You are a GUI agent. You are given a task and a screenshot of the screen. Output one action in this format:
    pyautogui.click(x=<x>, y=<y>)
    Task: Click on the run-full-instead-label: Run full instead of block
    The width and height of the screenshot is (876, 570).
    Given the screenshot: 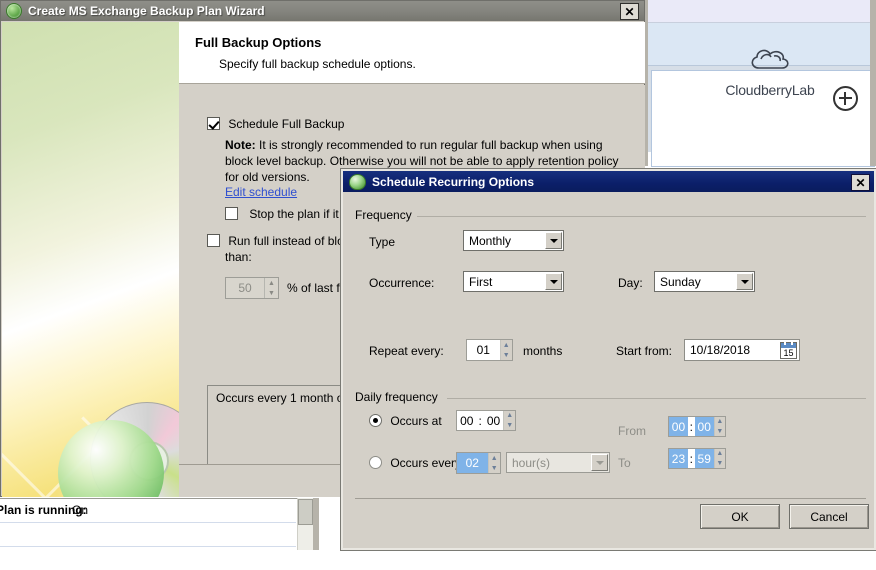 What is the action you would take?
    pyautogui.click(x=292, y=241)
    